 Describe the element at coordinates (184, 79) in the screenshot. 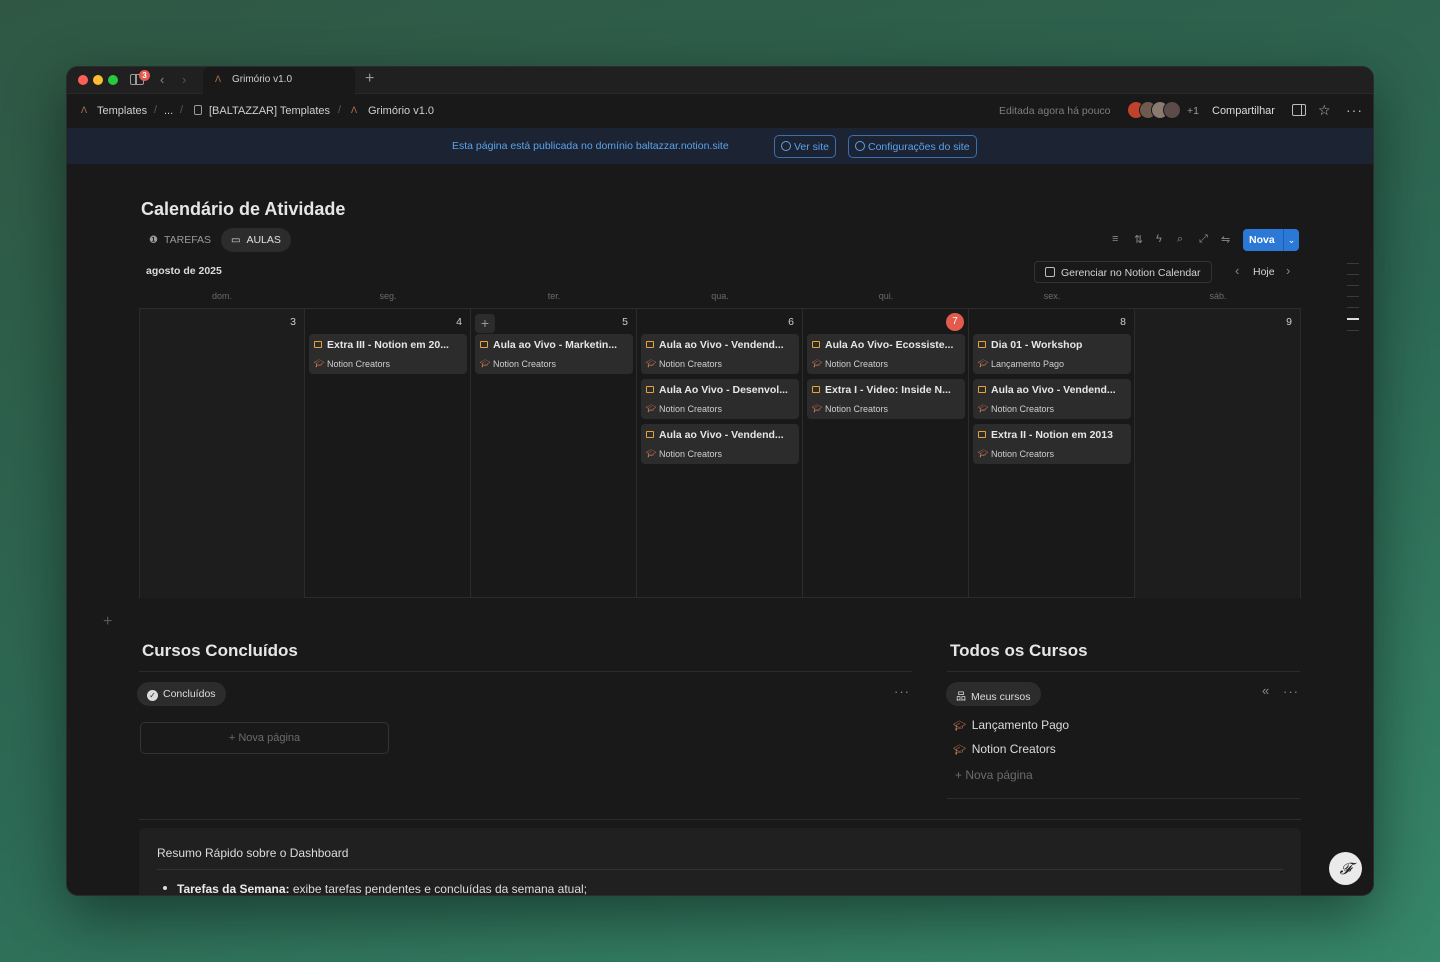

I see `forward-arrow-icon: ›` at that location.